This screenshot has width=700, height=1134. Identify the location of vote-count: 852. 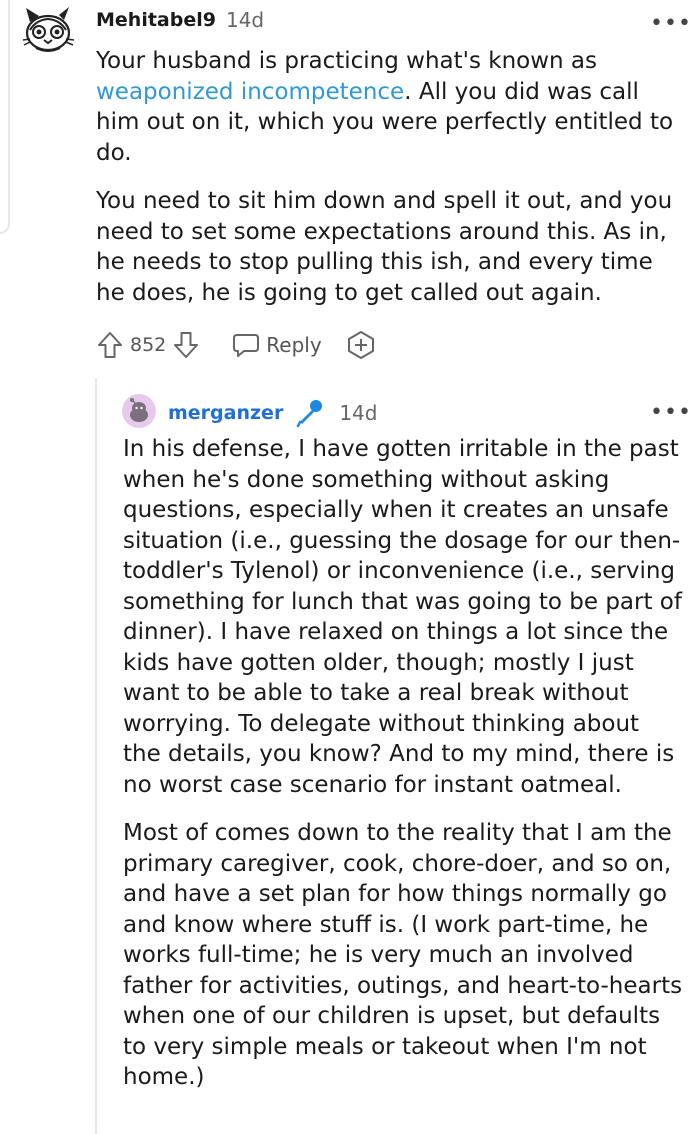
(148, 345).